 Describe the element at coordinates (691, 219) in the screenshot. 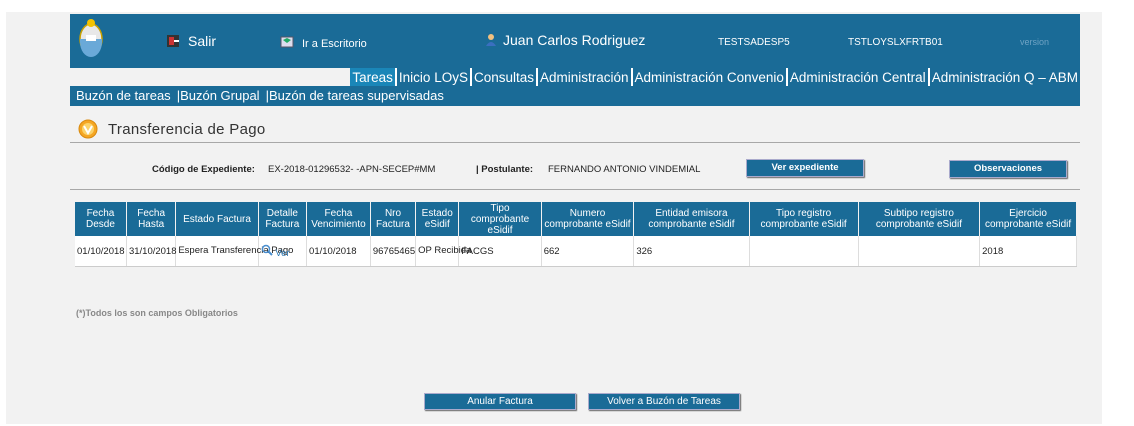

I see `column-header: Entidad emisora comprobante eSidif` at that location.